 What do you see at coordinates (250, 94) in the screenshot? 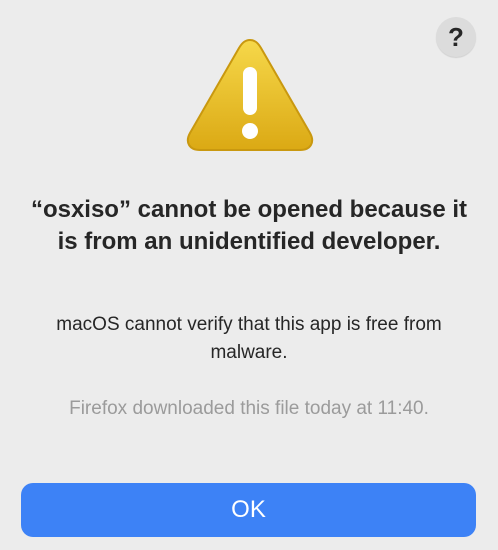
I see `warning-triangle-icon` at bounding box center [250, 94].